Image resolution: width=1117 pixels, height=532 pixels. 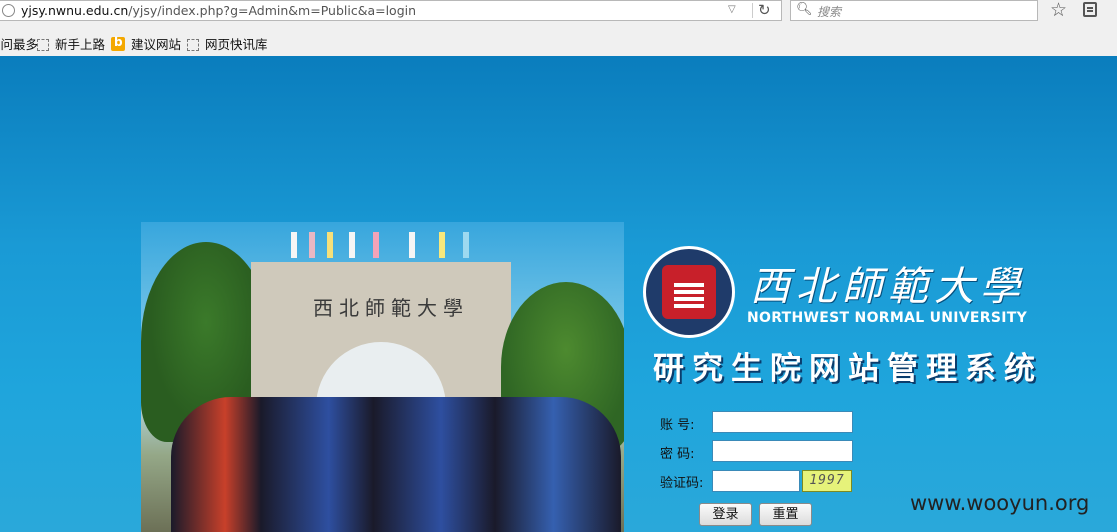 What do you see at coordinates (829, 12) in the screenshot?
I see `search-placeholder: 搜索` at bounding box center [829, 12].